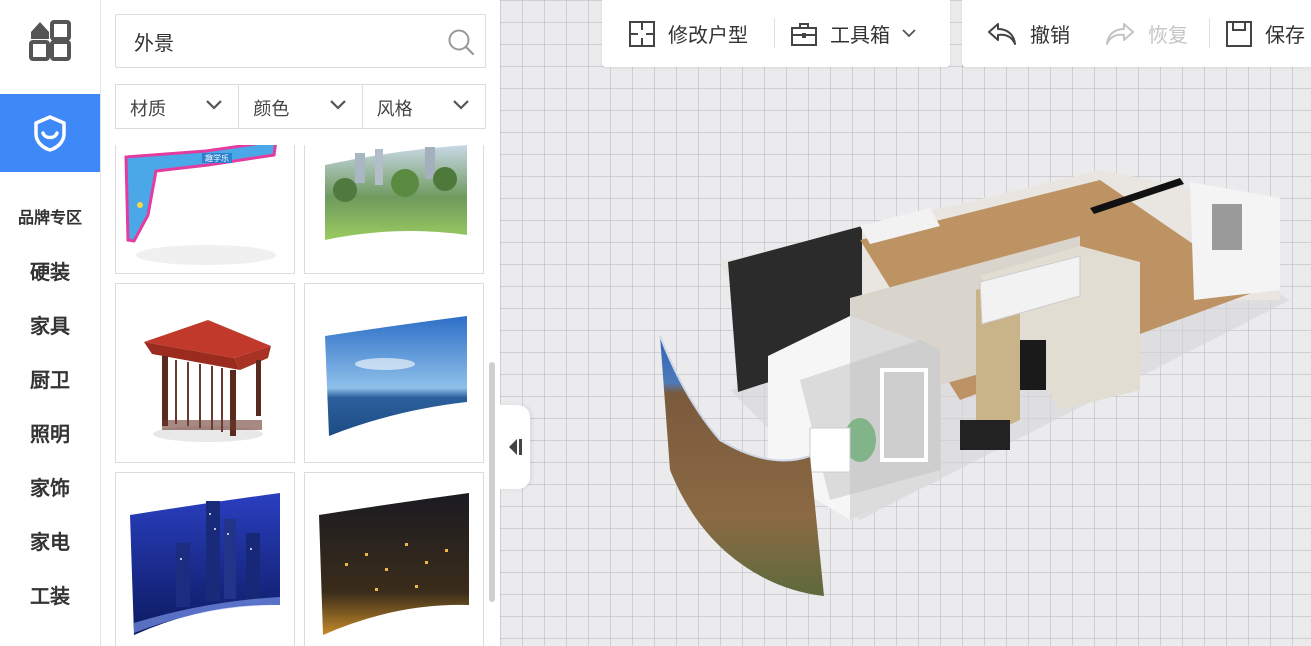 This screenshot has height=646, width=1311. What do you see at coordinates (1002, 33) in the screenshot?
I see `undo-icon` at bounding box center [1002, 33].